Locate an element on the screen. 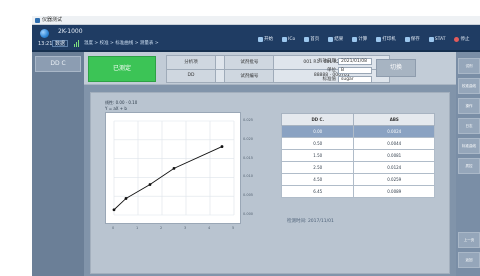  start-button: 开始 is located at coordinates (265, 39).